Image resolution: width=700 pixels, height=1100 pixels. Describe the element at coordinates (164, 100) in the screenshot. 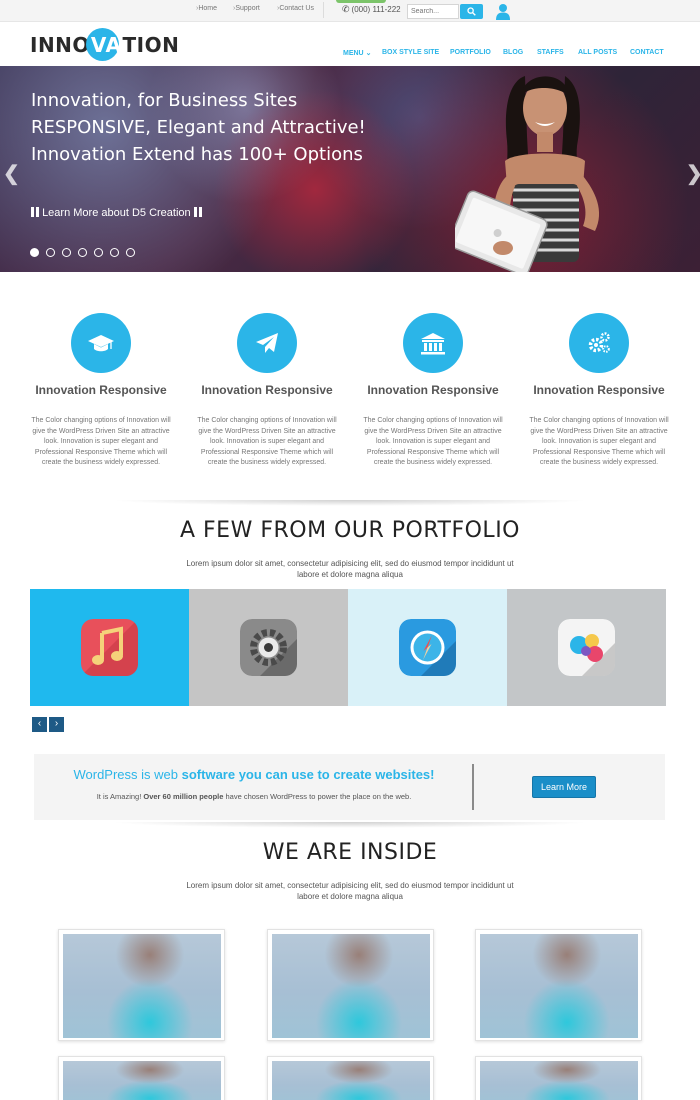

I see `hero-line-1: Innovation, for Business Sites` at that location.